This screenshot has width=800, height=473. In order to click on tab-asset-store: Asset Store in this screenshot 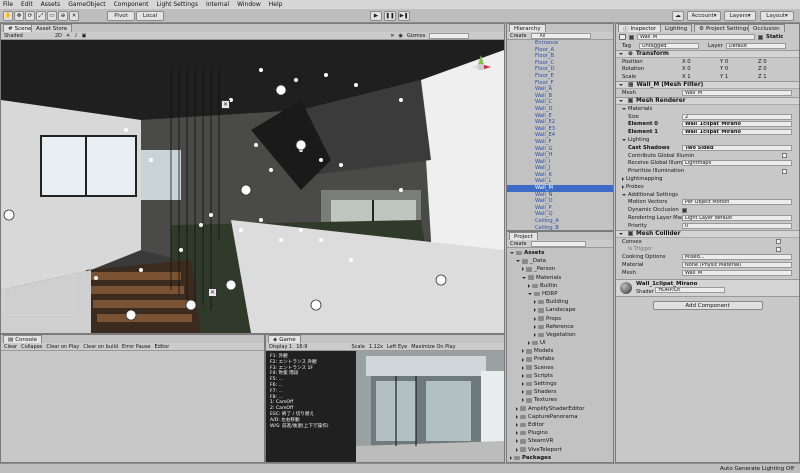, I will do `click(52, 28)`.